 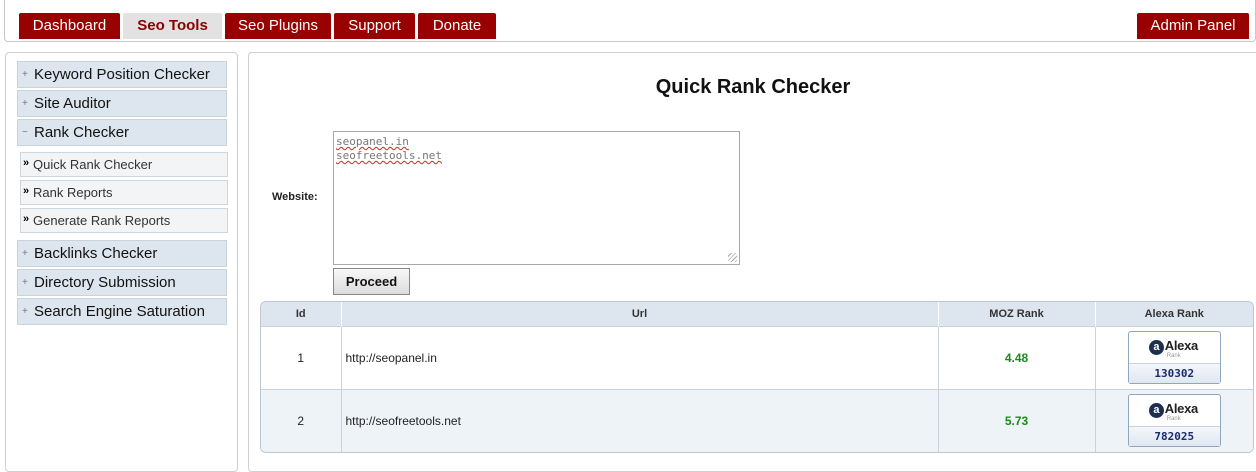 What do you see at coordinates (536, 142) in the screenshot?
I see `website-line: seopanel.in` at bounding box center [536, 142].